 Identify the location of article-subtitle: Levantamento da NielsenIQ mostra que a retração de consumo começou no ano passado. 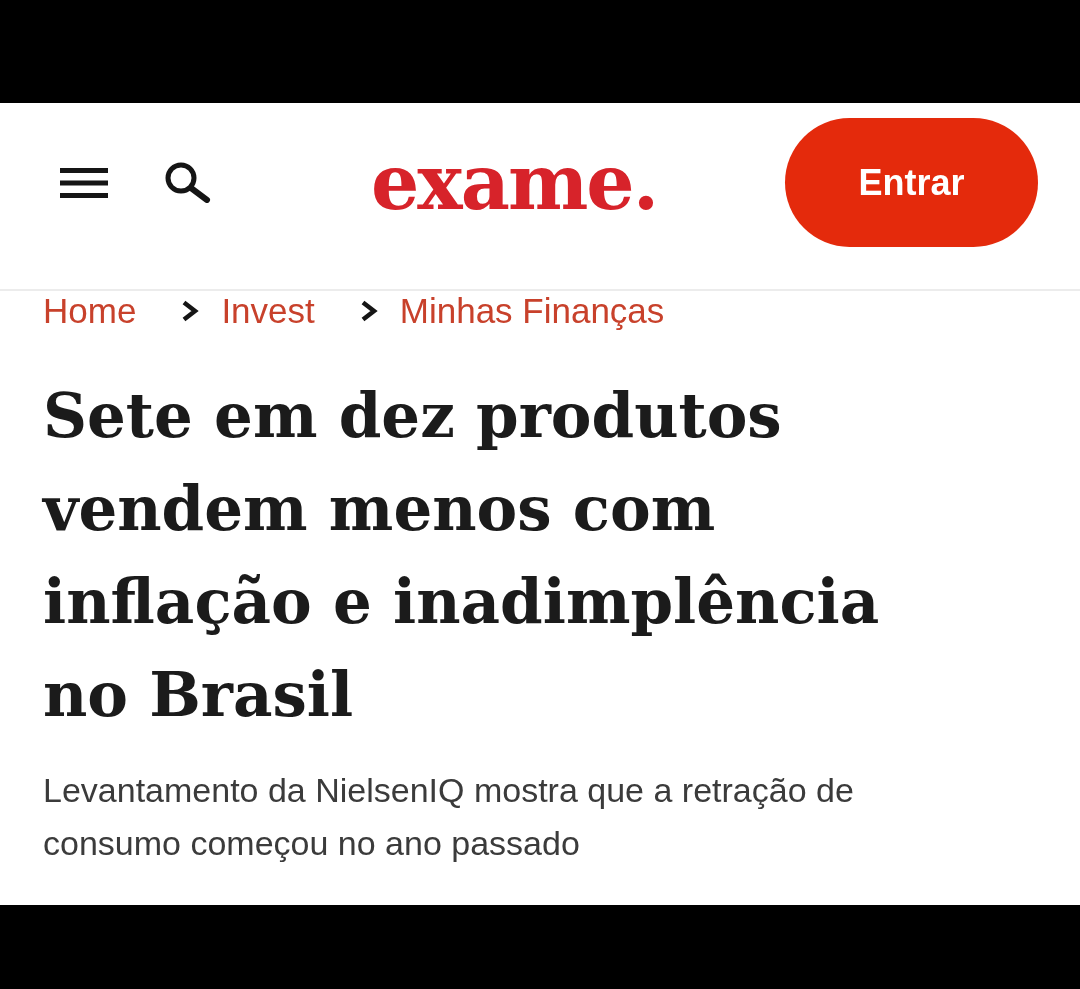
(449, 817).